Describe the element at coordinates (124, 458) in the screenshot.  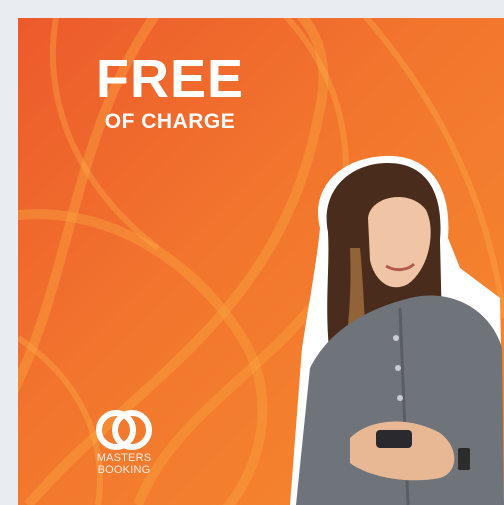
I see `brand-name-line1: MASTERS` at that location.